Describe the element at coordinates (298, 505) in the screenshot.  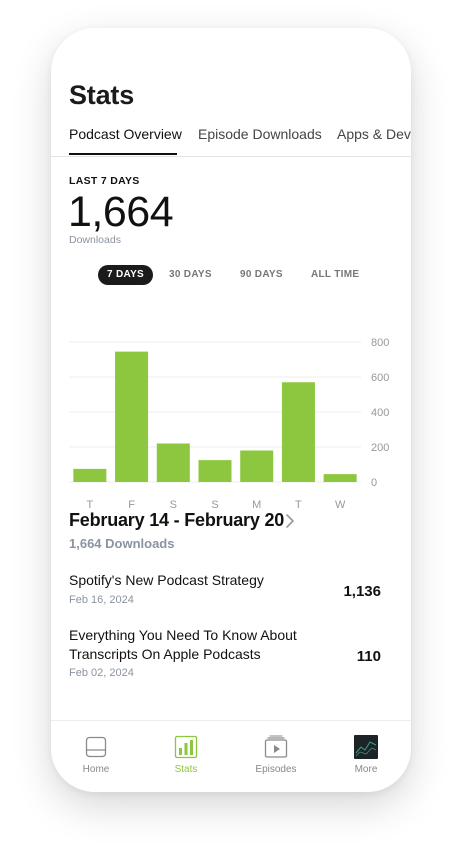
I see `x-tick-label: T` at that location.